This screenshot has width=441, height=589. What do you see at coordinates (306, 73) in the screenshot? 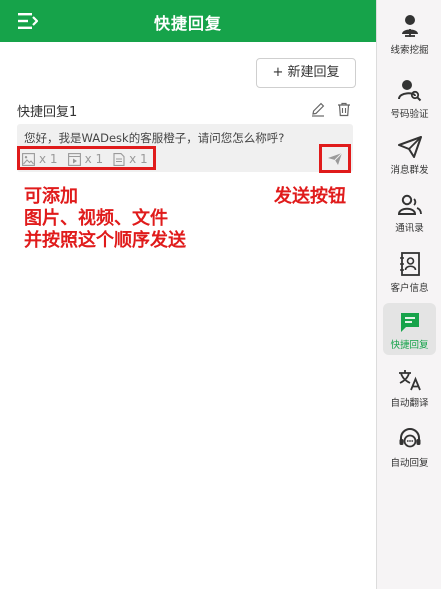
I see `new-reply-button: + 新建回复` at bounding box center [306, 73].